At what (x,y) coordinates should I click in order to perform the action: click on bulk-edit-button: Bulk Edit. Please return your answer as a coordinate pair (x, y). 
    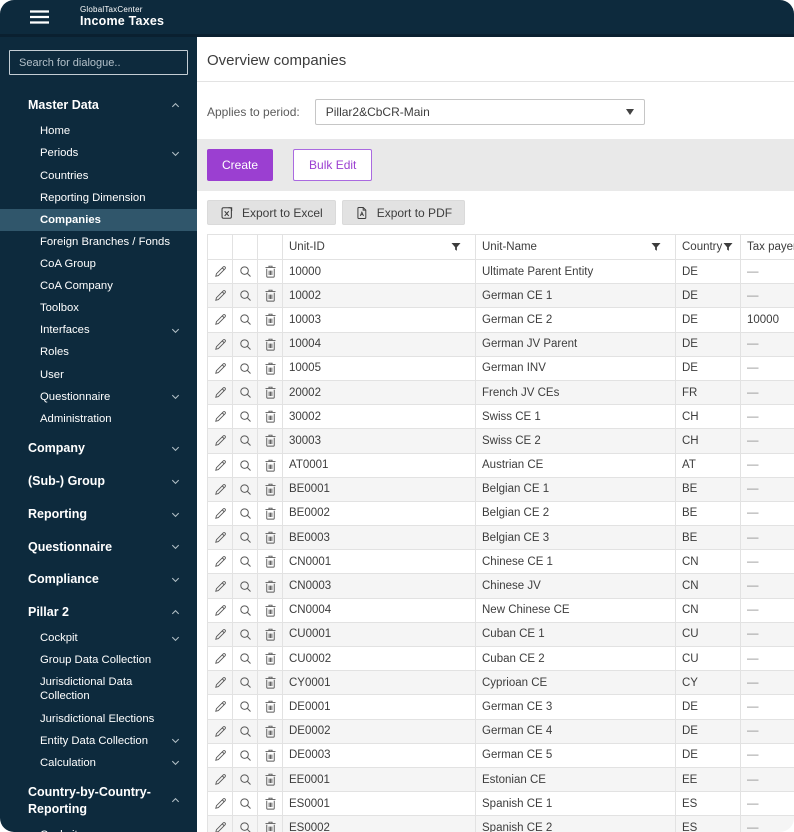
    Looking at the image, I should click on (333, 165).